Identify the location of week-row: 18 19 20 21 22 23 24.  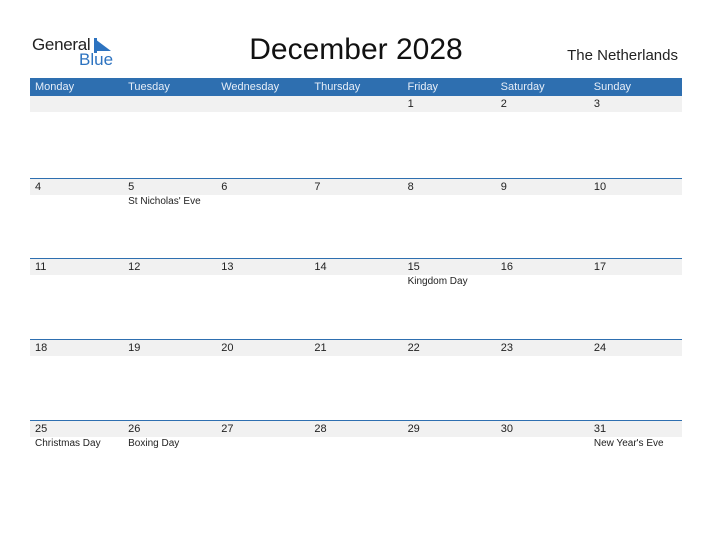
(356, 379).